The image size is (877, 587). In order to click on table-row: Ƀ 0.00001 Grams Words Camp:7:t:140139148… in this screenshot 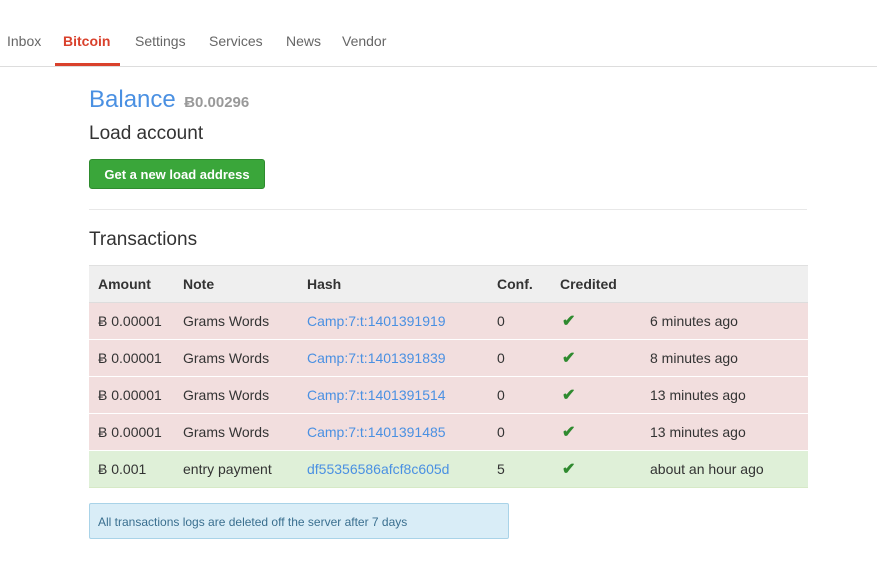, I will do `click(448, 432)`.